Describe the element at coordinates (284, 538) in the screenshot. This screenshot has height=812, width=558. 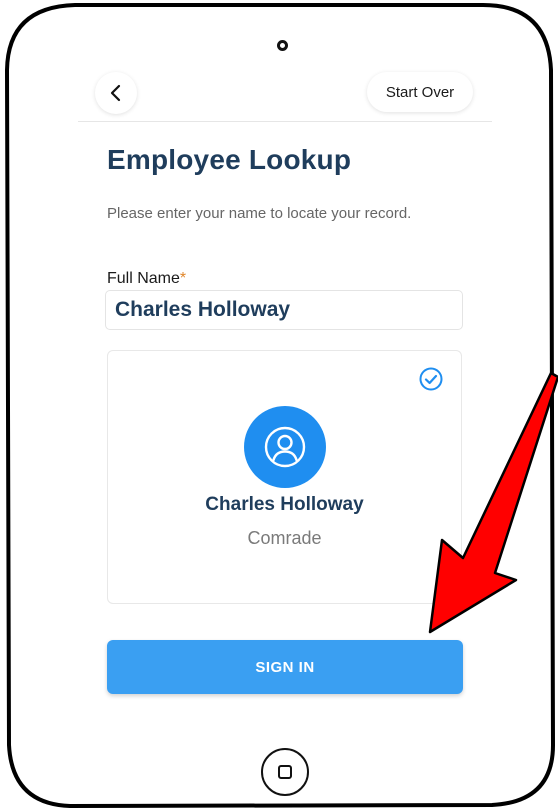
I see `employee-role: Comrade` at that location.